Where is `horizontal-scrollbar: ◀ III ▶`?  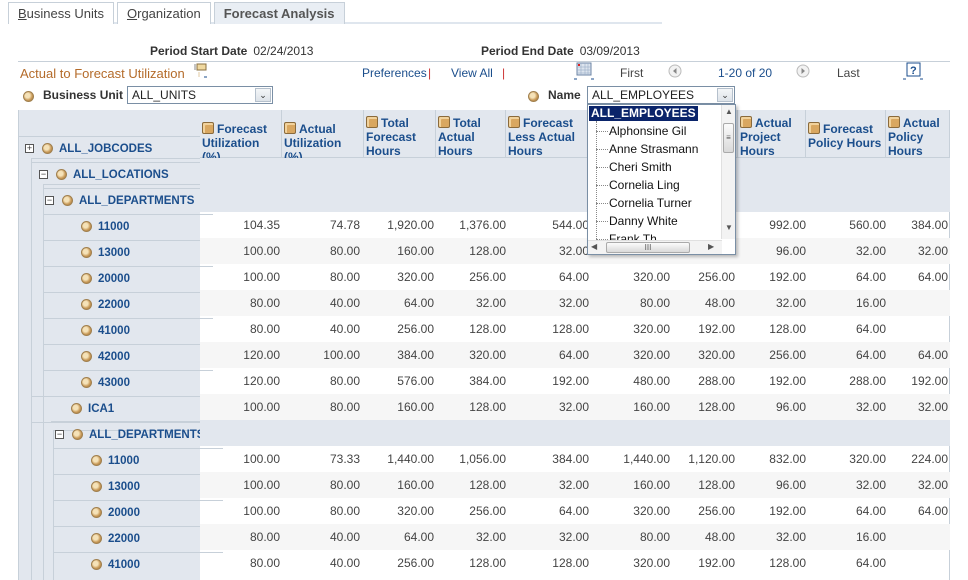 horizontal-scrollbar: ◀ III ▶ is located at coordinates (655, 247).